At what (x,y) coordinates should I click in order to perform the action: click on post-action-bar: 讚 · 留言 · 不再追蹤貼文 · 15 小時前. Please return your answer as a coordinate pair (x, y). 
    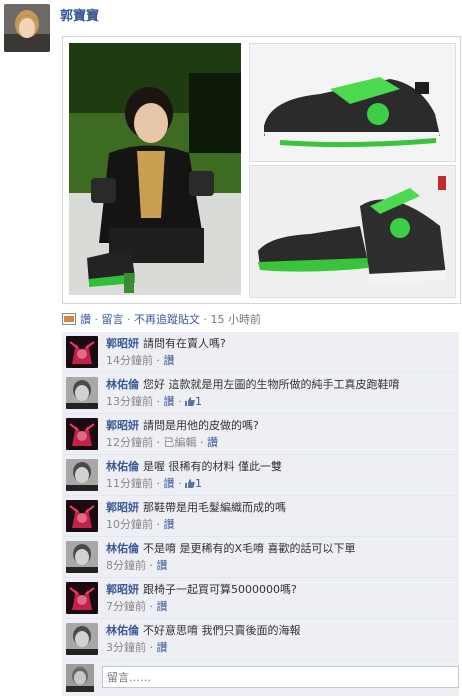
    Looking at the image, I should click on (161, 320).